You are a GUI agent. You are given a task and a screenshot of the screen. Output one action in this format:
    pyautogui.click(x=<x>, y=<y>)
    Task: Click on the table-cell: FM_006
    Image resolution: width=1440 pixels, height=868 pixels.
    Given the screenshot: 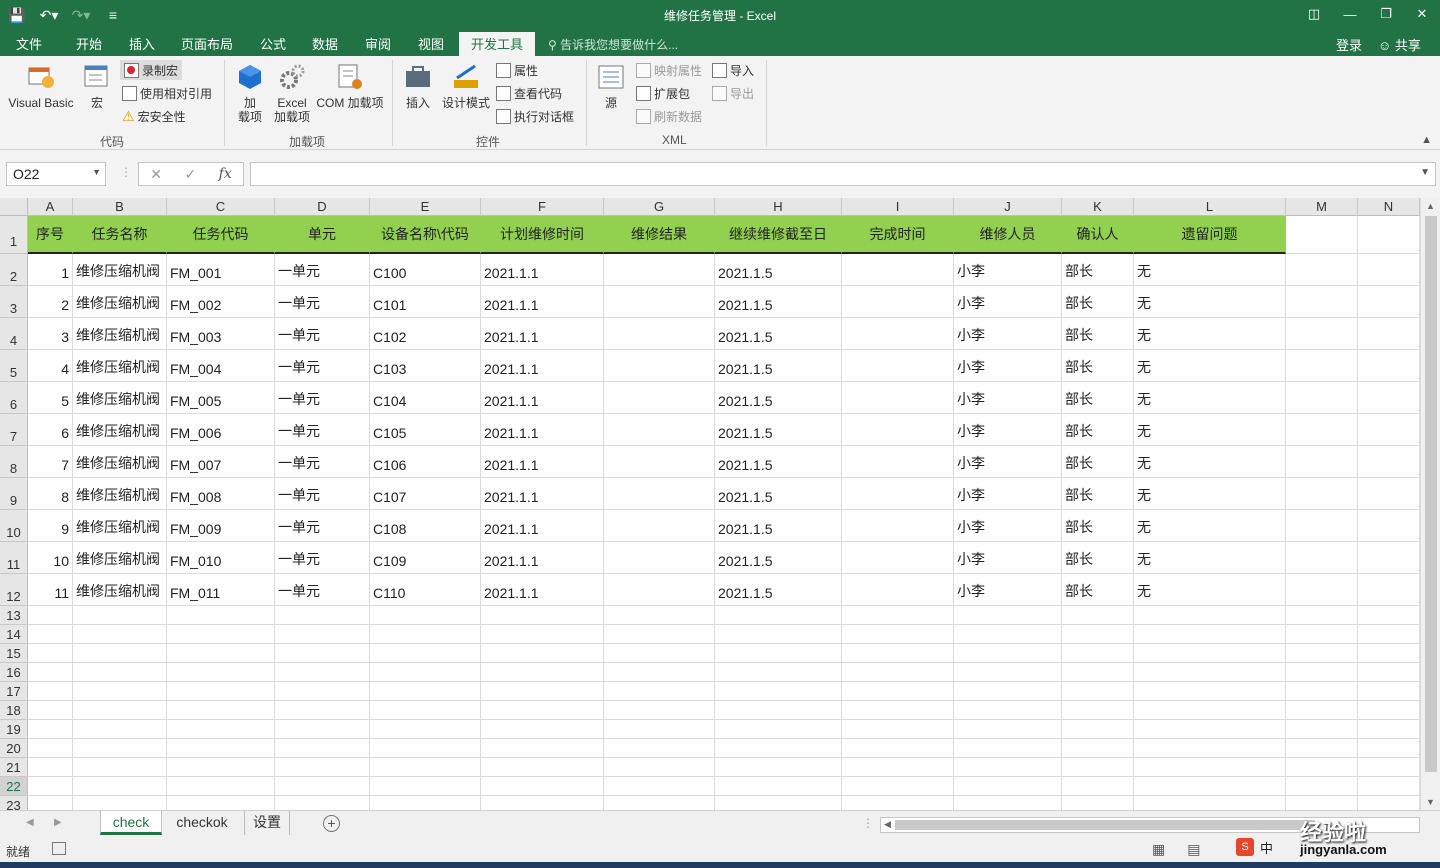 What is the action you would take?
    pyautogui.click(x=221, y=430)
    